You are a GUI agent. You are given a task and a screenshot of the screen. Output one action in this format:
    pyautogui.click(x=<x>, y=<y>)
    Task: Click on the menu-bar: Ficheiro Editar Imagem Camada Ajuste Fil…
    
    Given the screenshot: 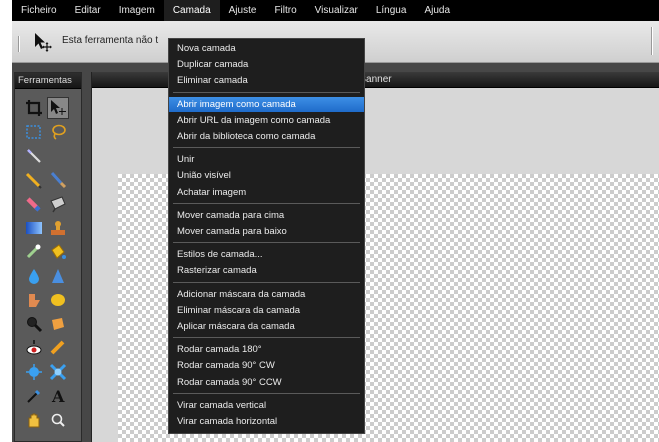 What is the action you would take?
    pyautogui.click(x=335, y=10)
    